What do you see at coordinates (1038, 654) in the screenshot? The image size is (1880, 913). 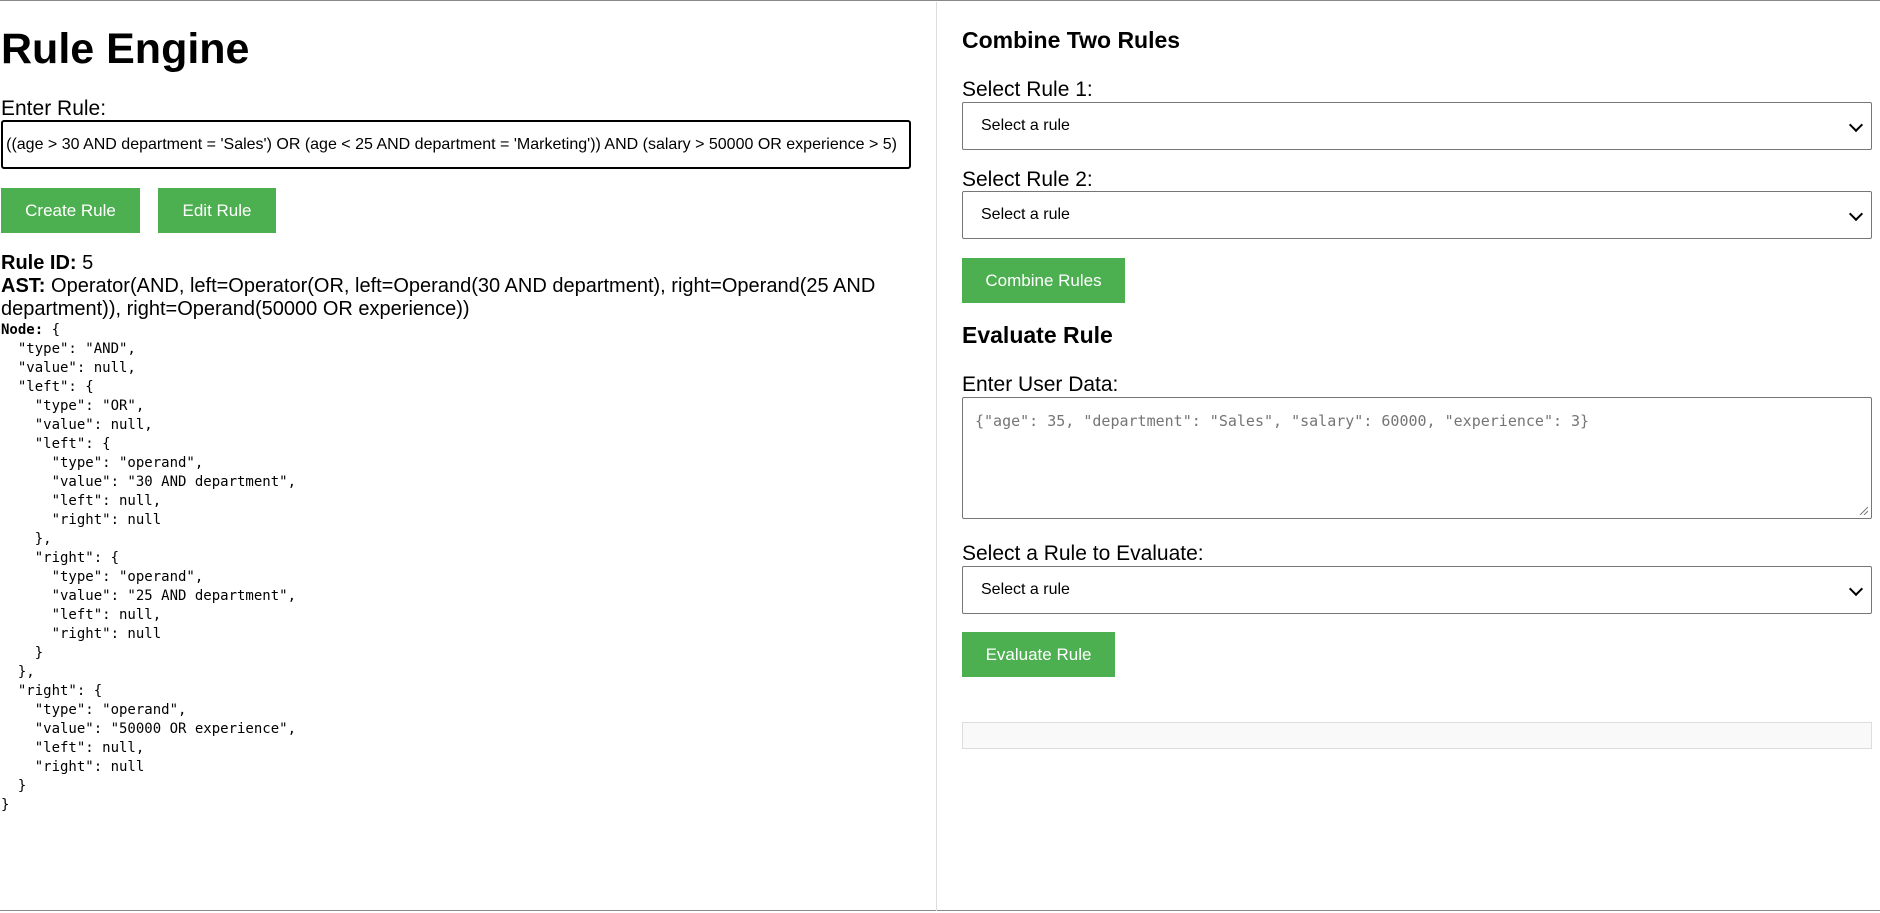 I see `evaluate-rule-button: Evaluate Rule` at bounding box center [1038, 654].